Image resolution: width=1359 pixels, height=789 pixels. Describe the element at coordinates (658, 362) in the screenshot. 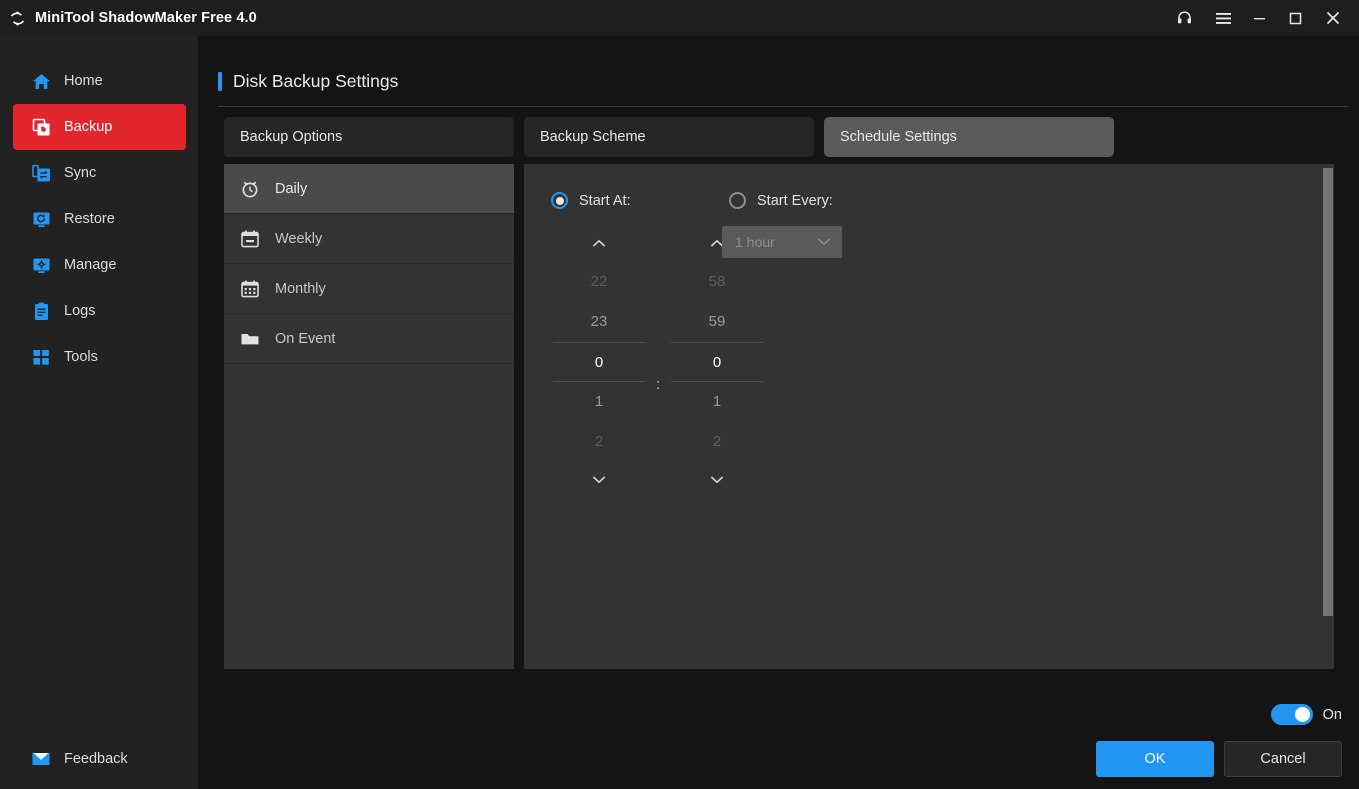

I see `time-picker: 22 23 0 1 2 : 58 59 0 1 2` at that location.